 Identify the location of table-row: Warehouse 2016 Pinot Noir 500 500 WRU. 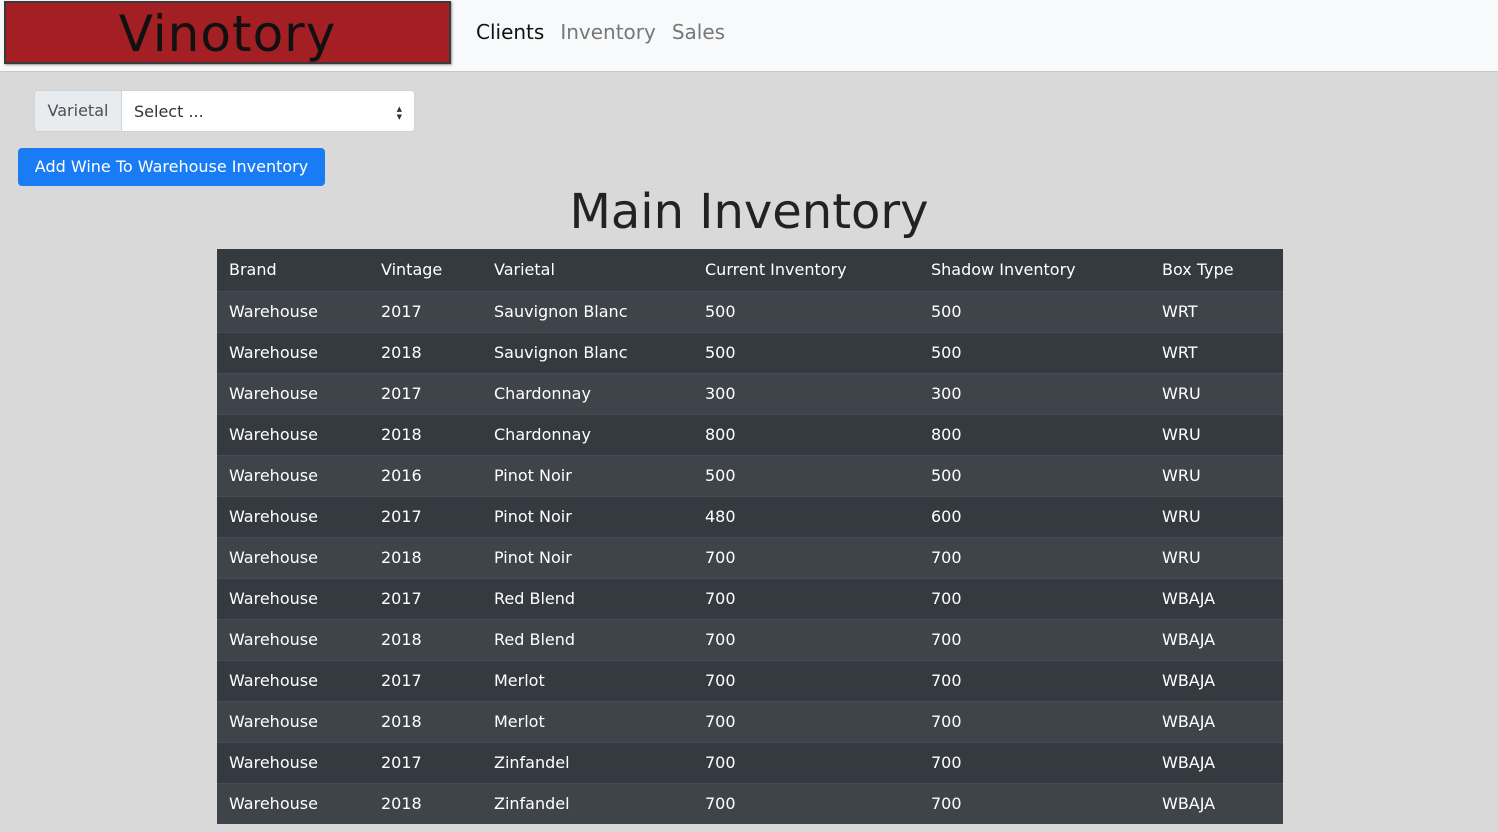
(750, 475).